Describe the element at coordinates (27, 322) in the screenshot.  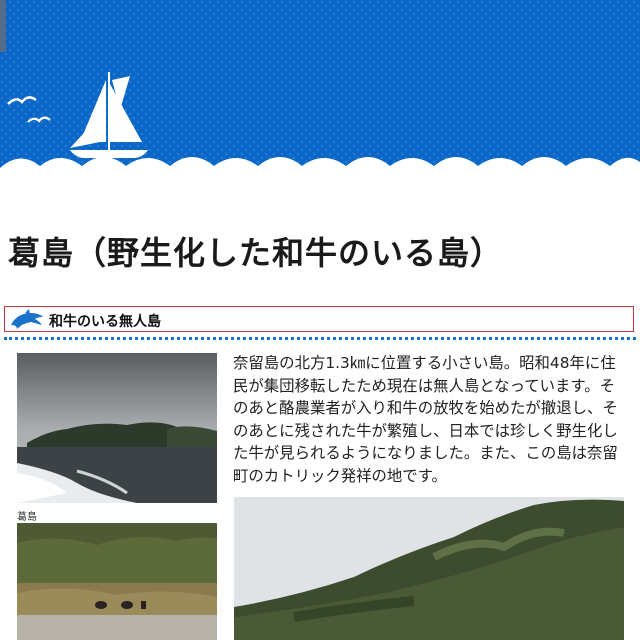
I see `dolphin-icon` at that location.